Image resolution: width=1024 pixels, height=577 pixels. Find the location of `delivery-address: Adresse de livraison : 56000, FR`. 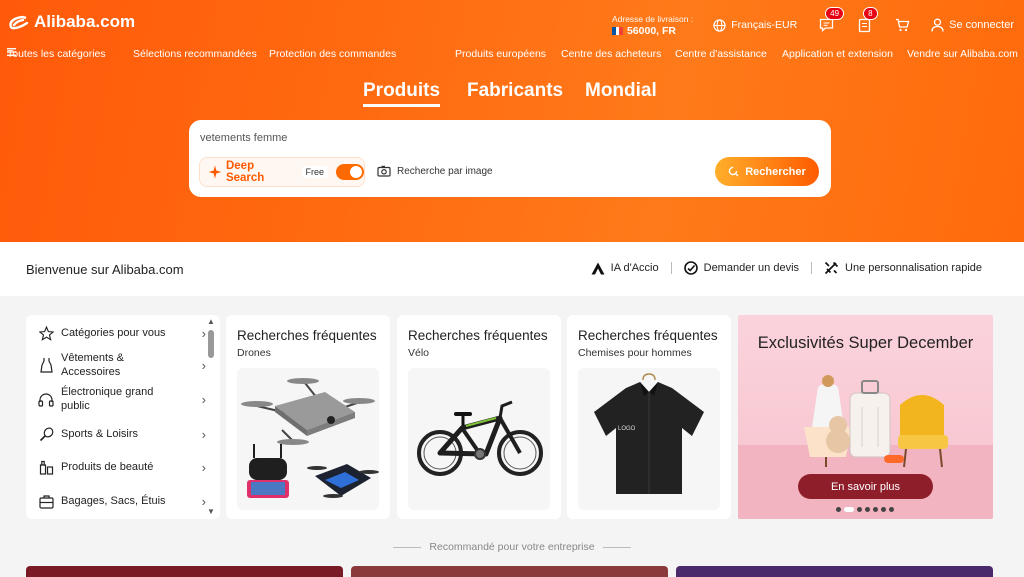

delivery-address: Adresse de livraison : 56000, FR is located at coordinates (652, 25).